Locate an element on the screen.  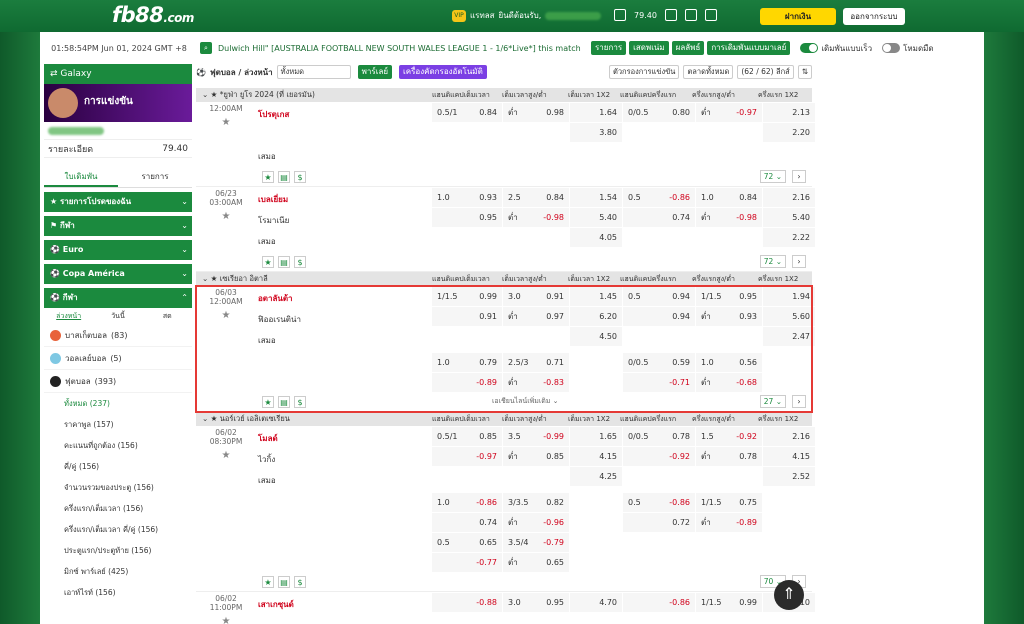
more-markets-count: 27 ⌄ is located at coordinates (772, 401).